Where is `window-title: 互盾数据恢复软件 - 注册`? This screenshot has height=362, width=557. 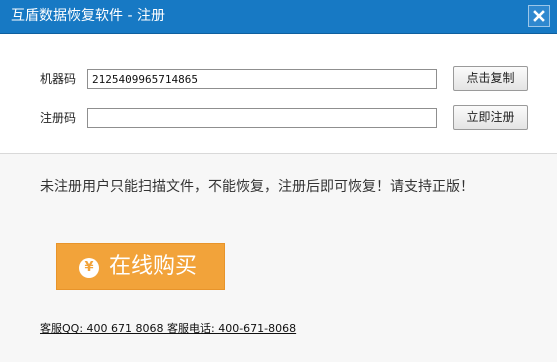
window-title: 互盾数据恢复软件 - 注册 is located at coordinates (88, 16).